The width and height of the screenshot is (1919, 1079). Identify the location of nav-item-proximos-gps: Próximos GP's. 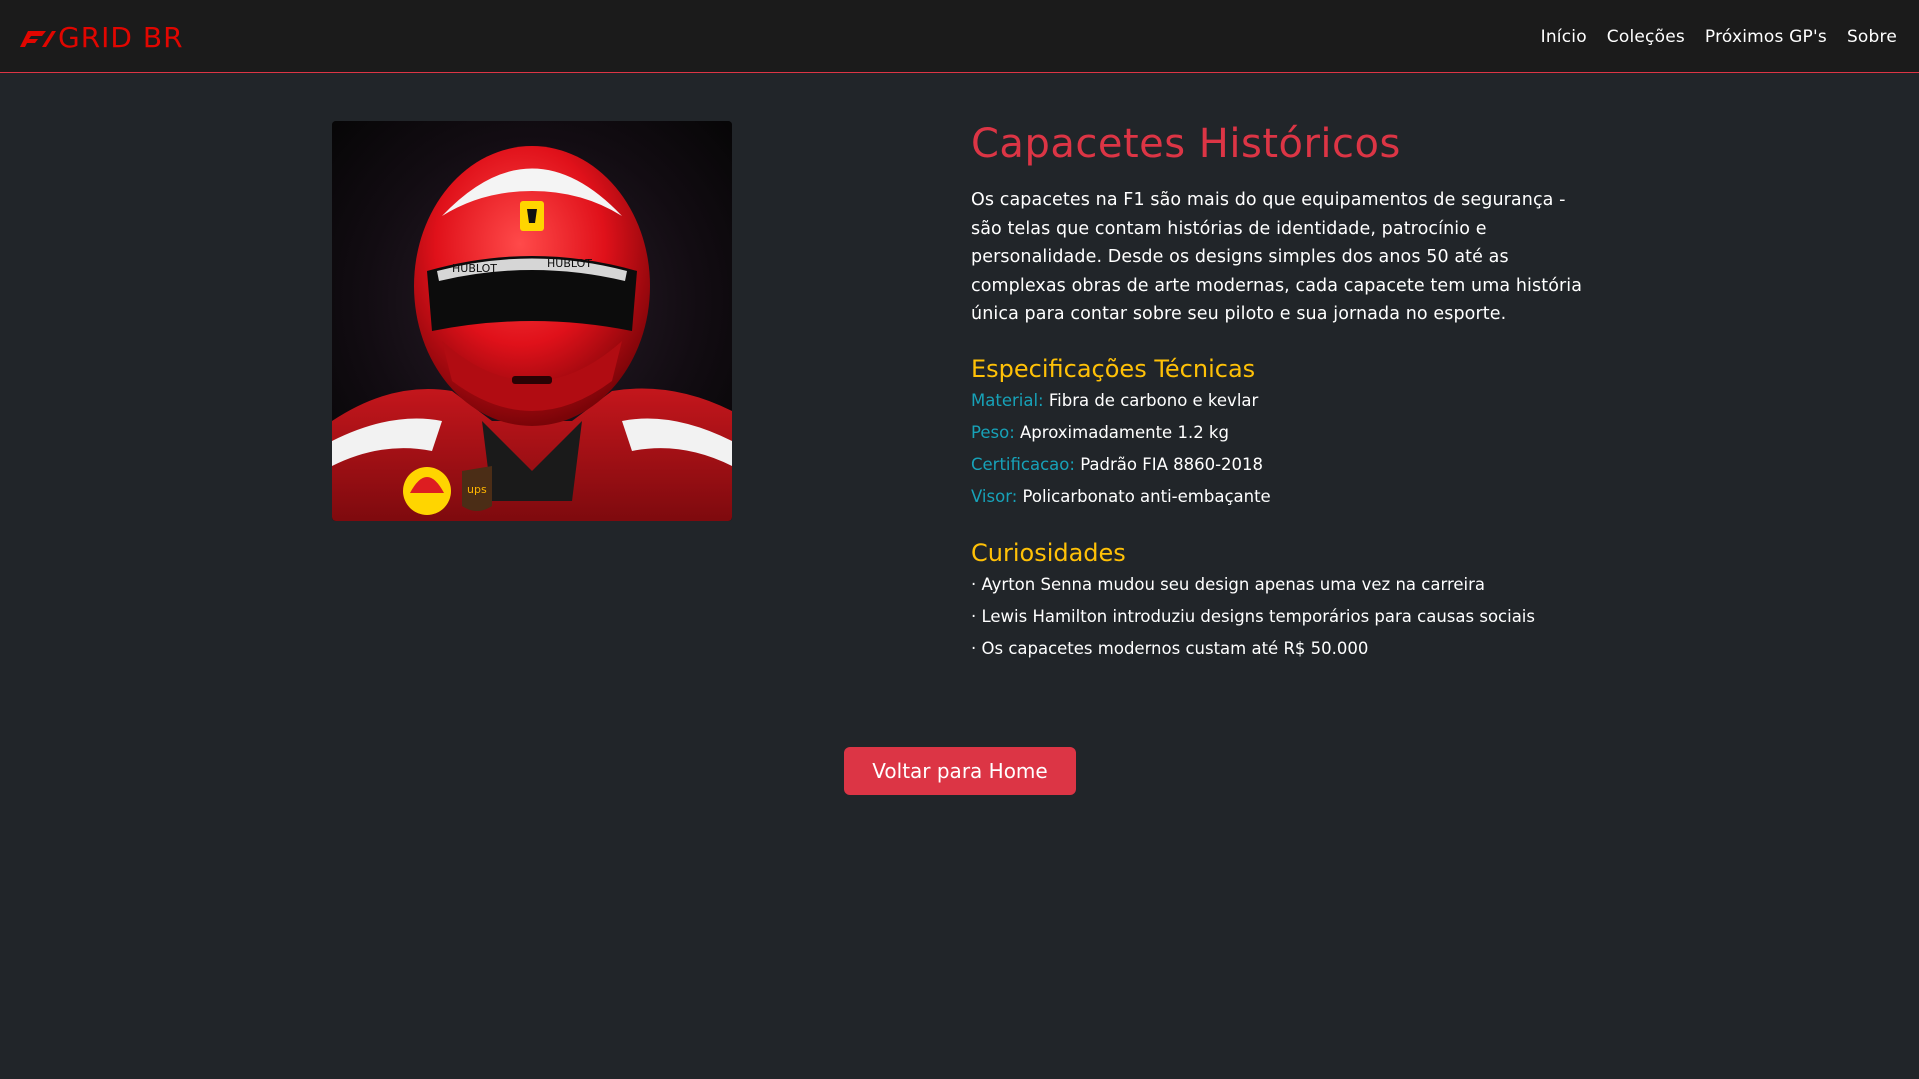
(1766, 37).